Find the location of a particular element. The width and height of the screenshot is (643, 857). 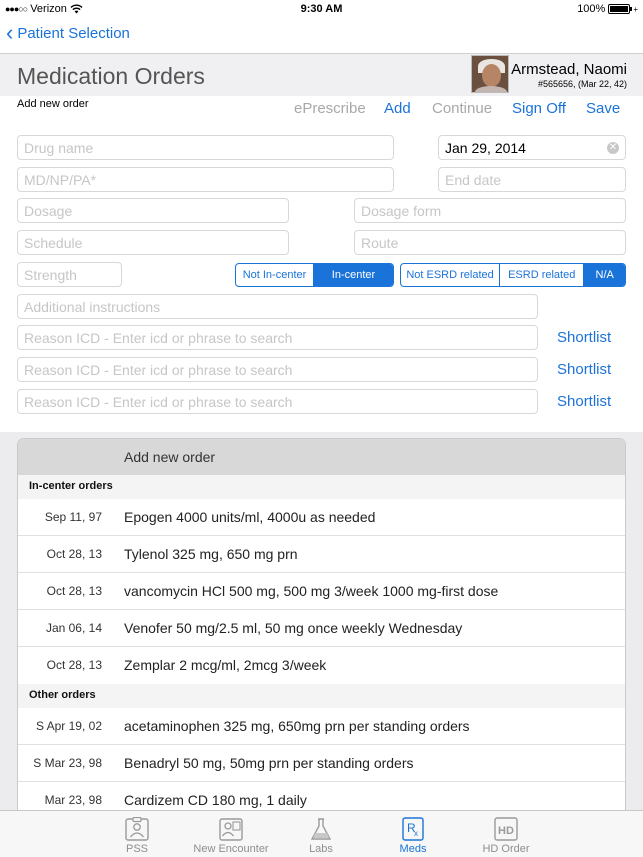

back-button: ‹ Patient Selection is located at coordinates (68, 32).